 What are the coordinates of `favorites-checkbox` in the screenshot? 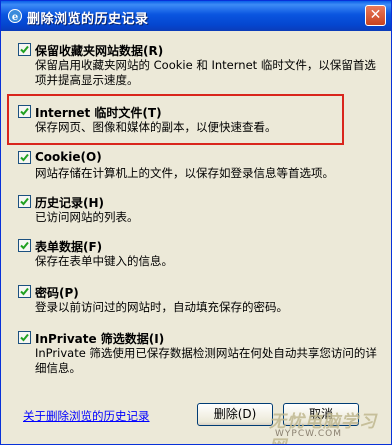 It's located at (24, 49).